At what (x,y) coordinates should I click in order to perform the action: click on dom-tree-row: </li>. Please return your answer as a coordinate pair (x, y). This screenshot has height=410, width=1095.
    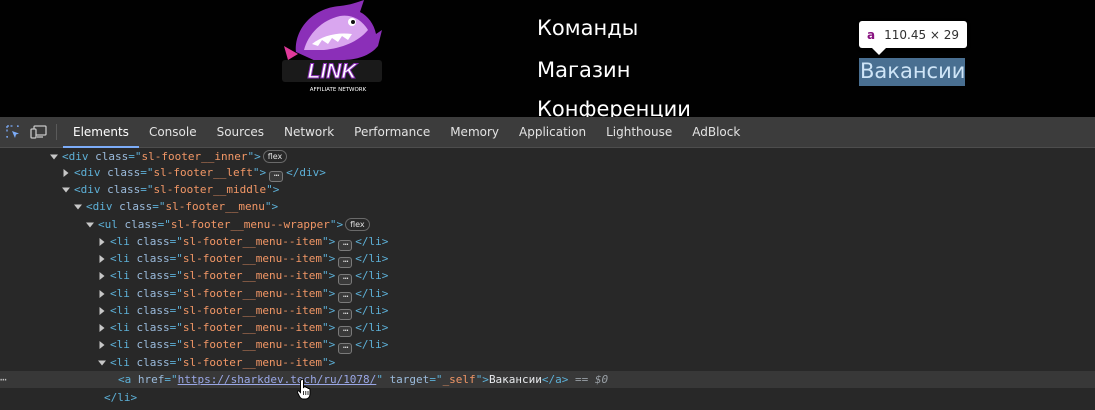
    Looking at the image, I should click on (547, 397).